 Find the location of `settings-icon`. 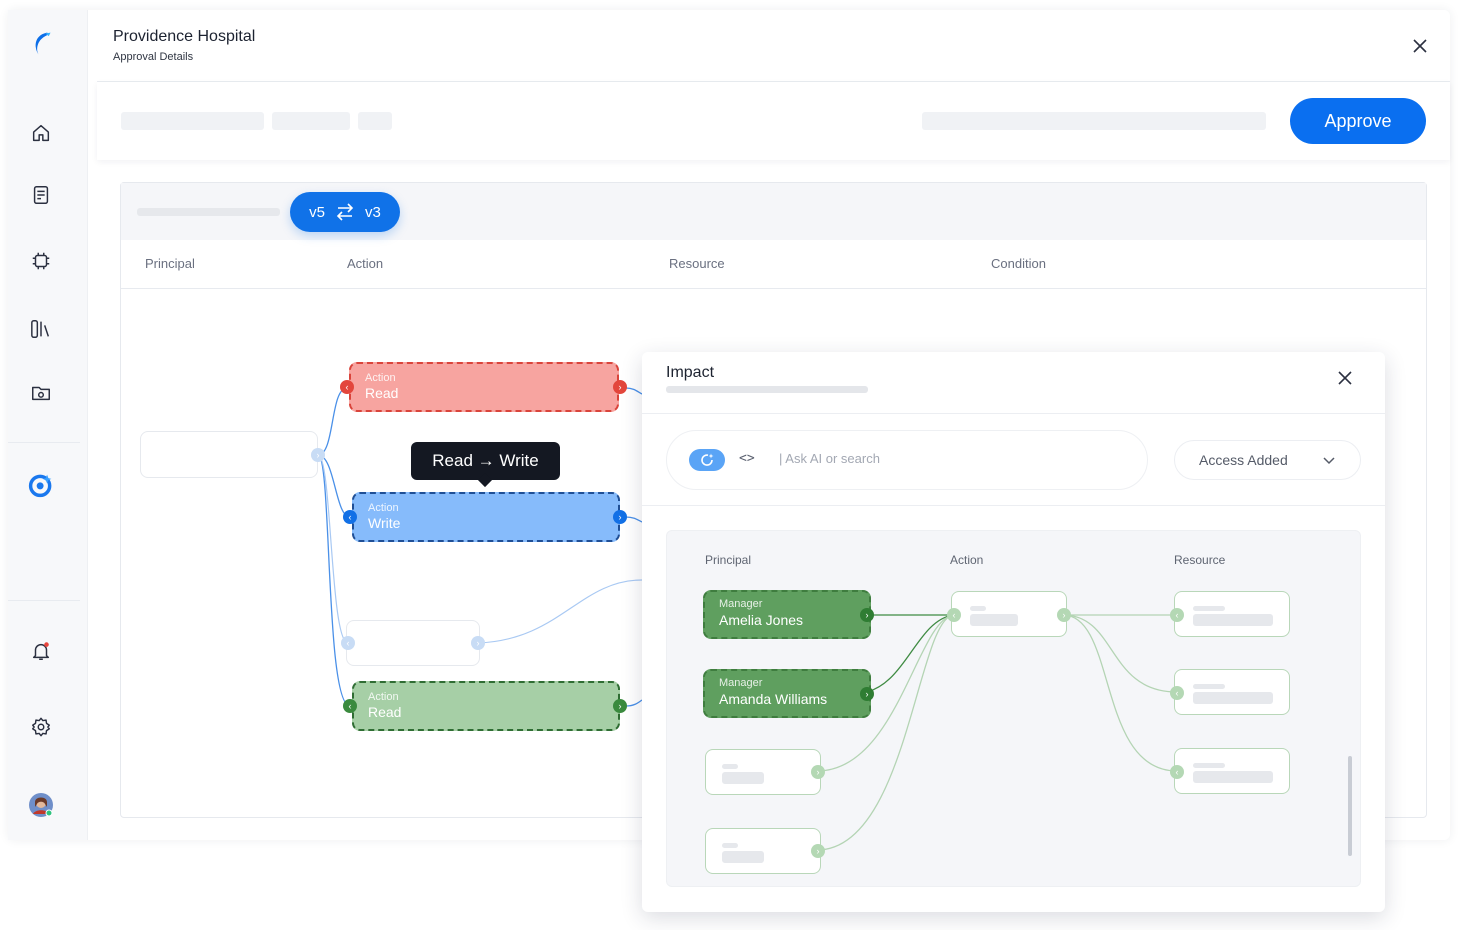

settings-icon is located at coordinates (41, 727).